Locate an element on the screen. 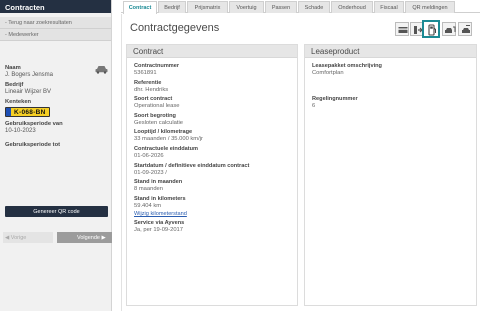 The image size is (480, 311). contract-heading: Contract is located at coordinates (212, 51).